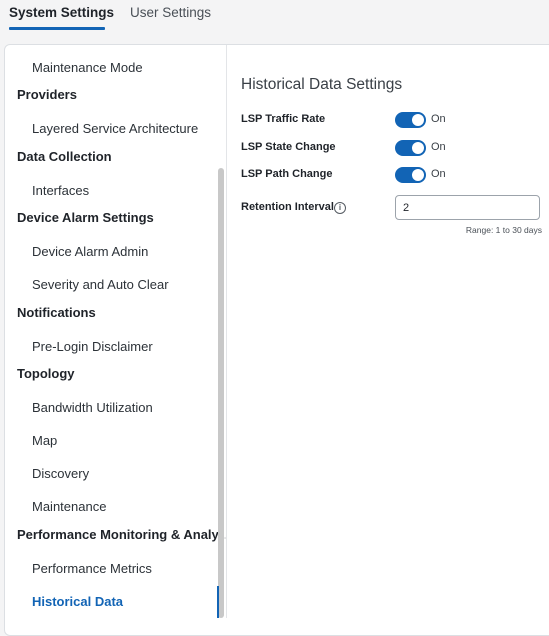  What do you see at coordinates (92, 407) in the screenshot?
I see `sidebar-item-bandwidth-utilization: Bandwidth Utilization` at bounding box center [92, 407].